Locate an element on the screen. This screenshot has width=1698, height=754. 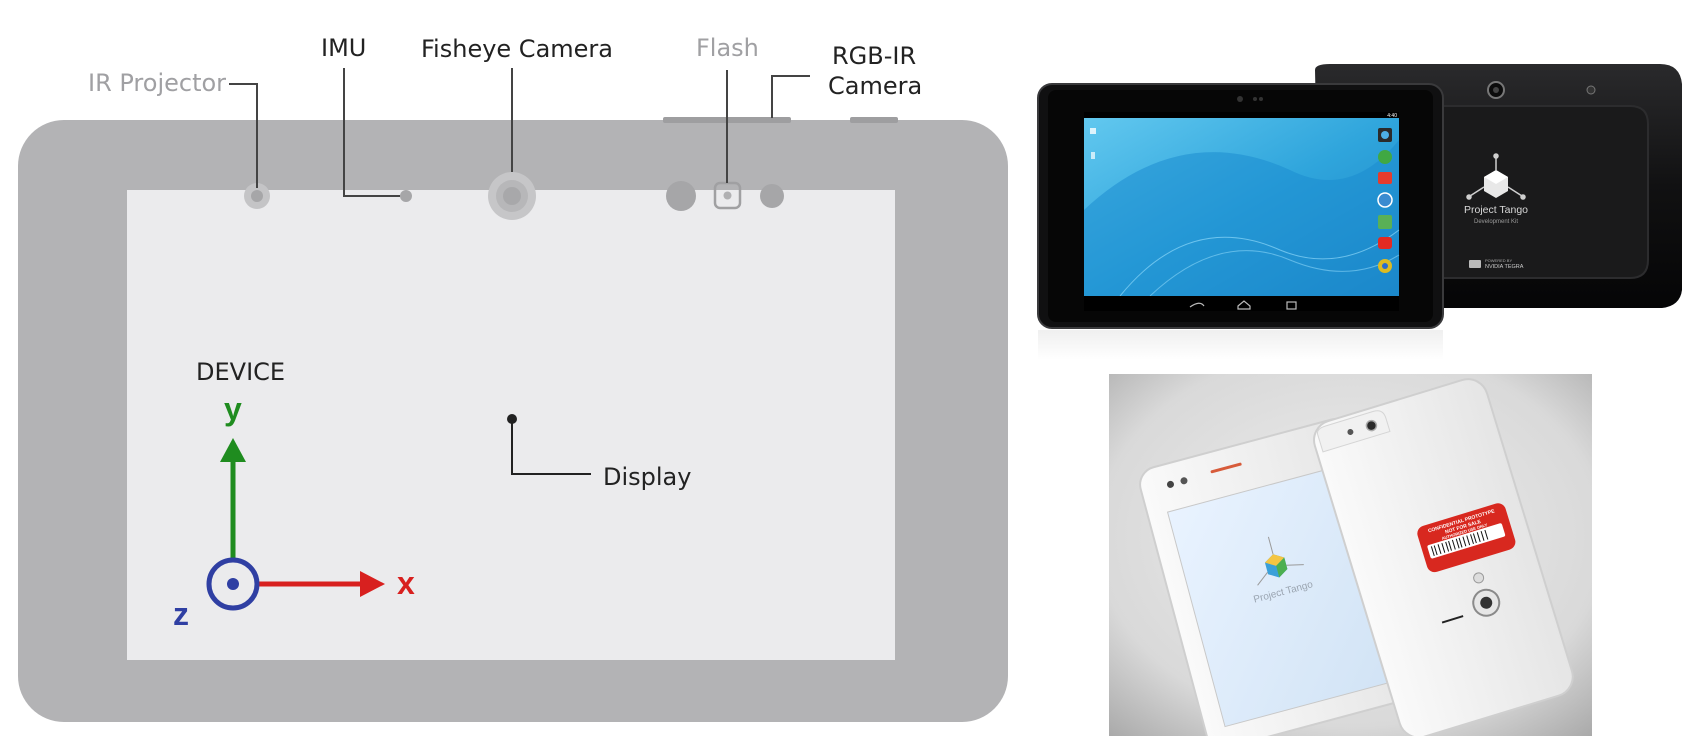
fisheye-camera-label: Fisheye Camera is located at coordinates (517, 49).